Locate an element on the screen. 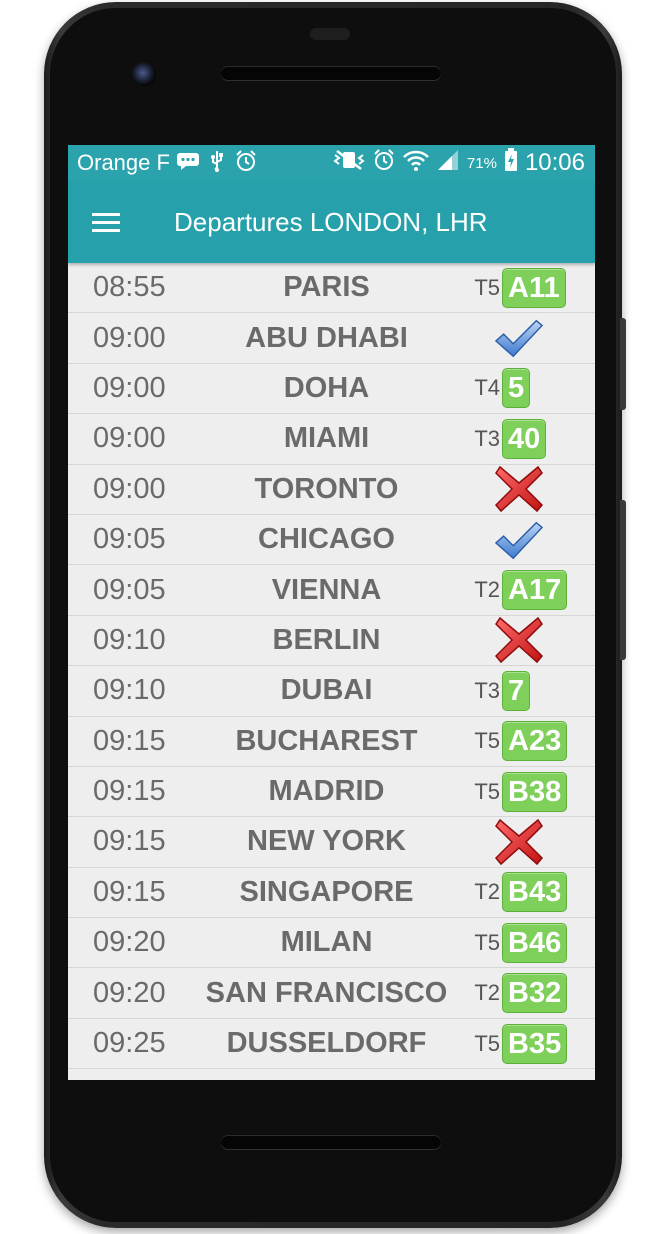 The height and width of the screenshot is (1234, 667). hamburger-menu-button is located at coordinates (112, 222).